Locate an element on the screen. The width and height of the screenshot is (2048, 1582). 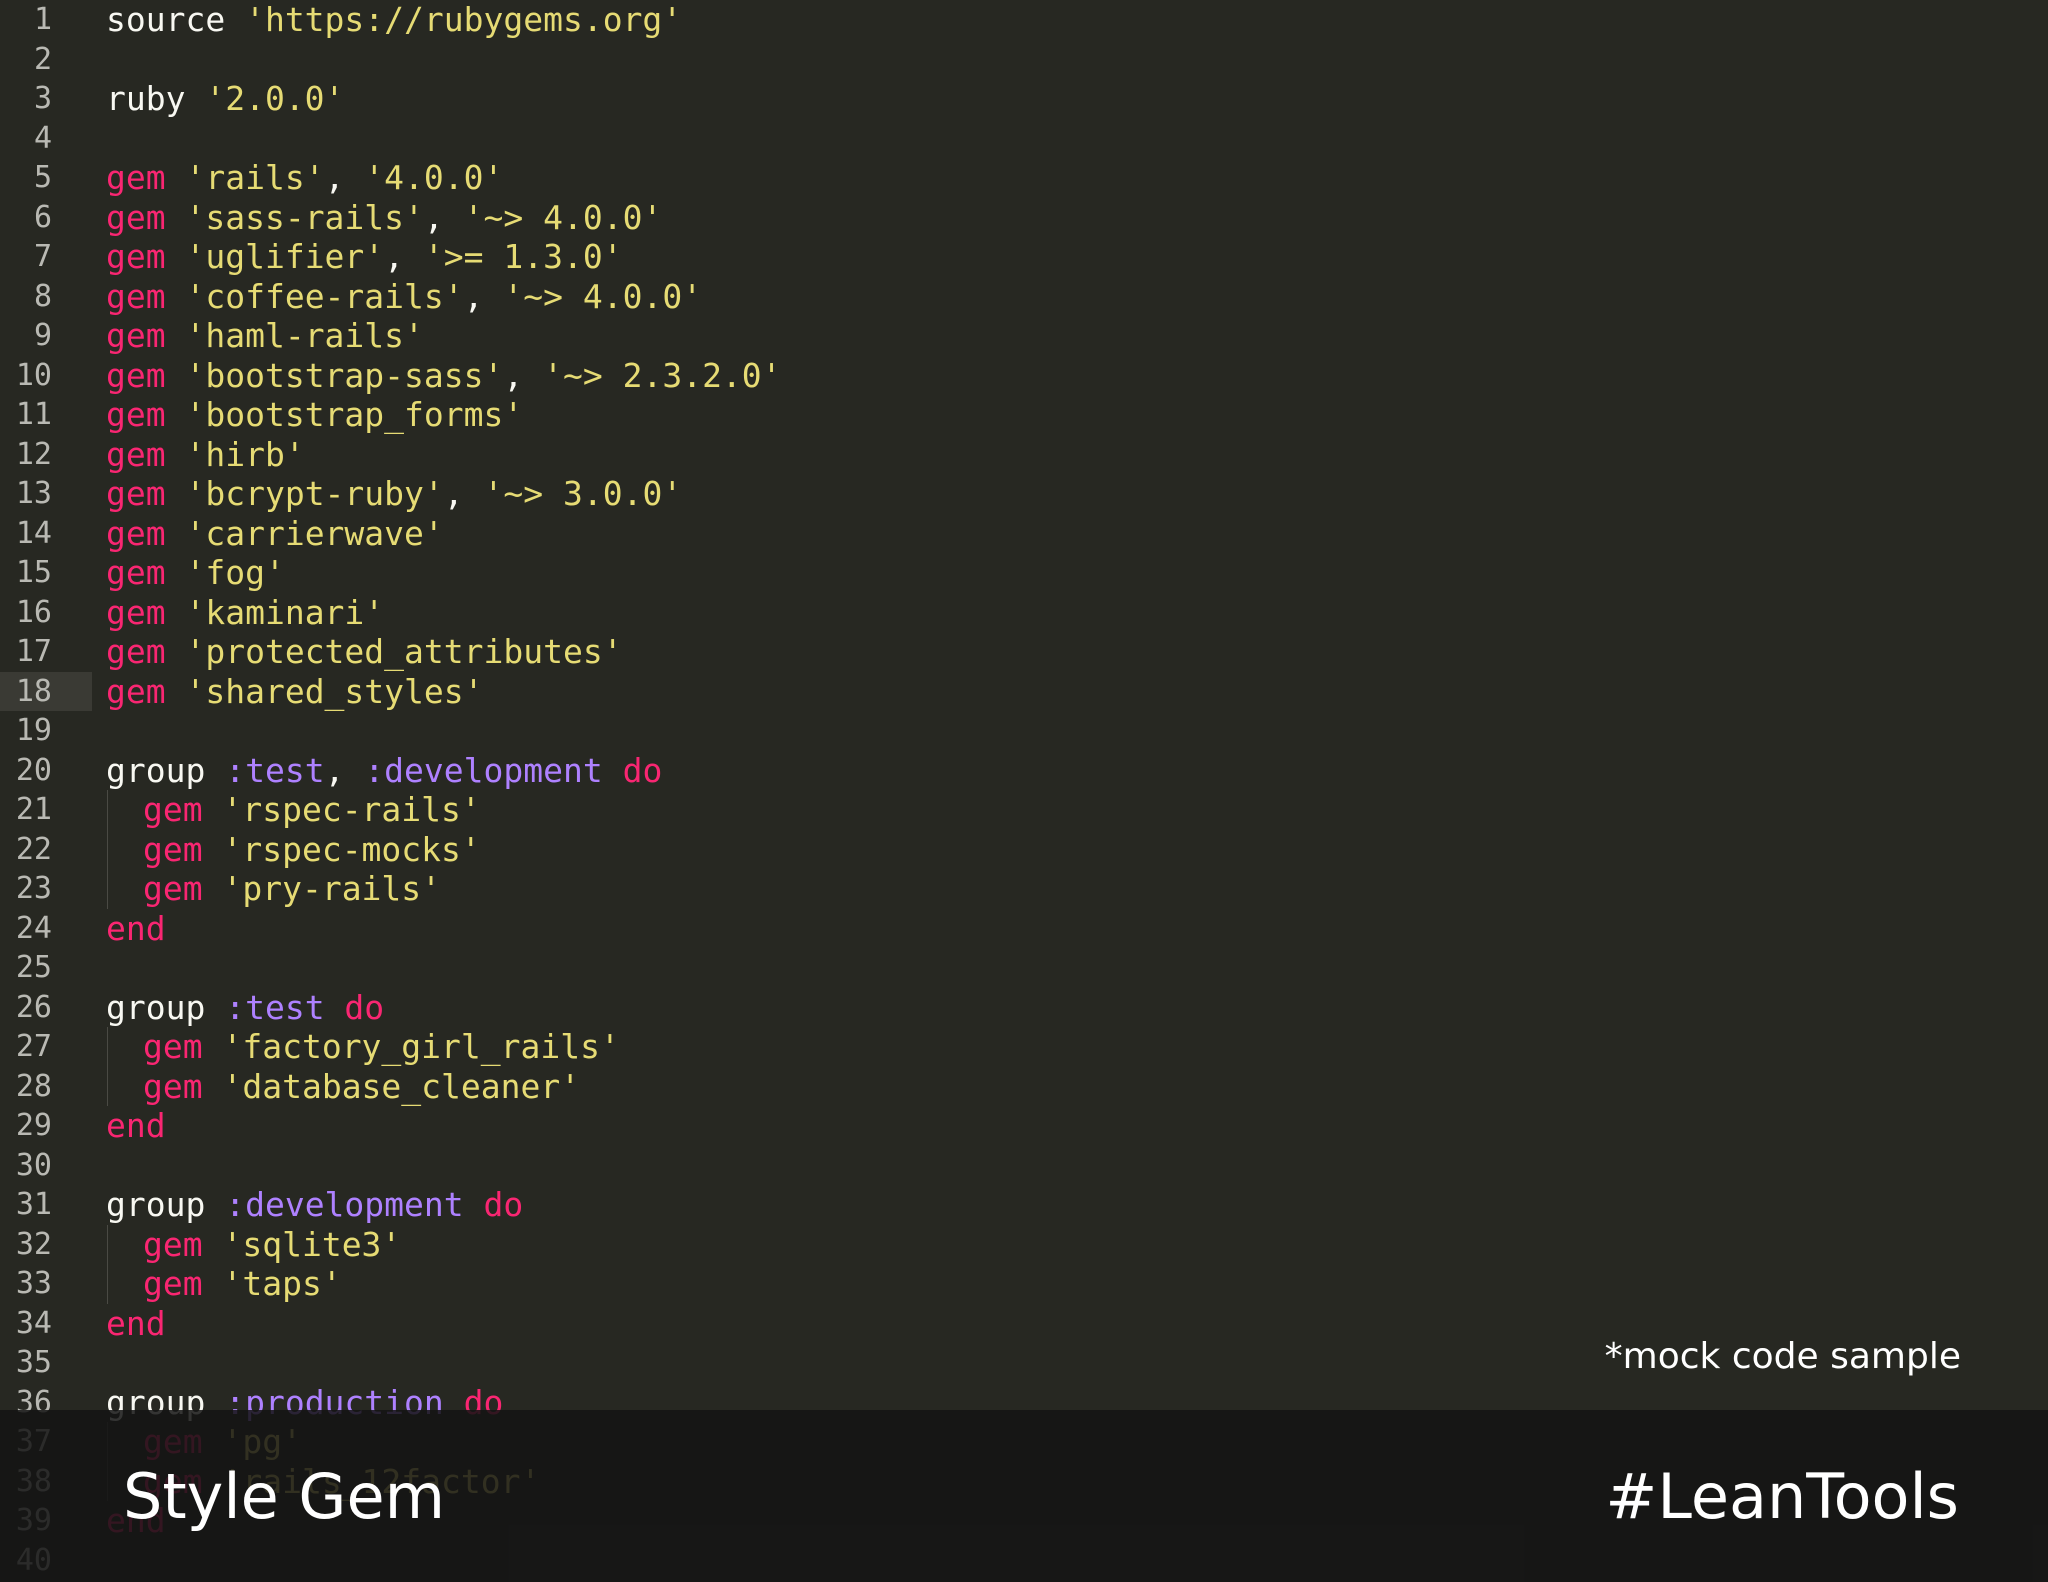
code-line: 2 is located at coordinates (1024, 60).